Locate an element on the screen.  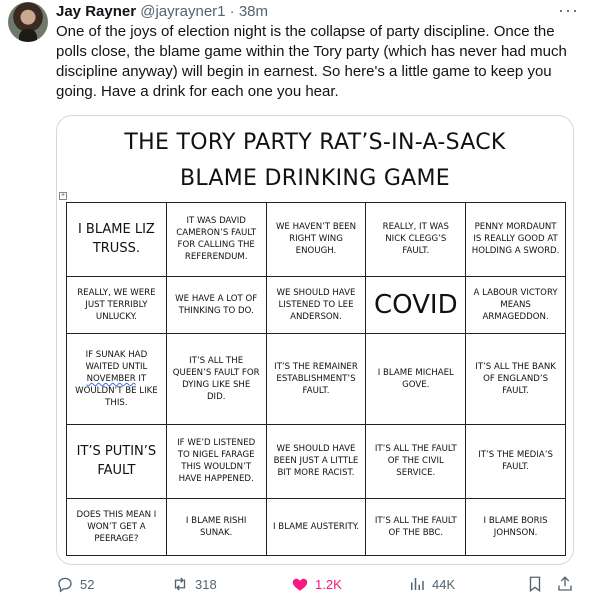
tweet-header: Jay Rayner @jayrayner1 · 38m is located at coordinates (162, 12).